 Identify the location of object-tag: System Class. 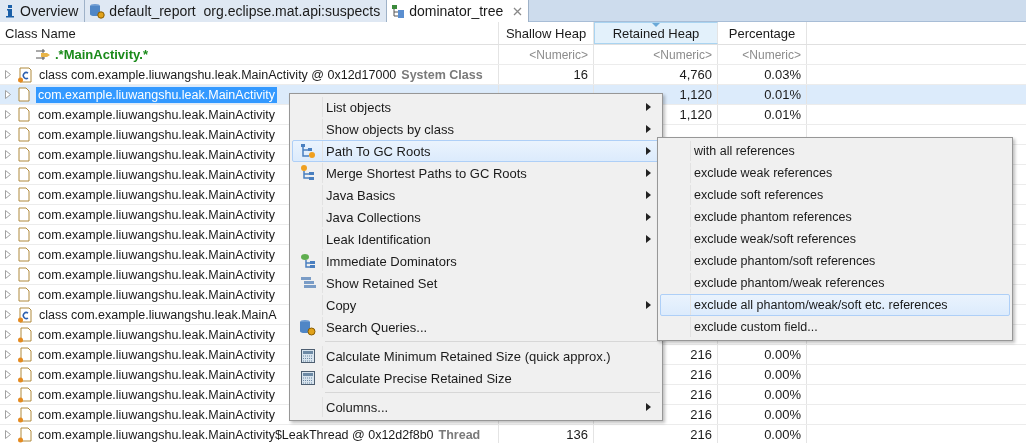
(442, 74).